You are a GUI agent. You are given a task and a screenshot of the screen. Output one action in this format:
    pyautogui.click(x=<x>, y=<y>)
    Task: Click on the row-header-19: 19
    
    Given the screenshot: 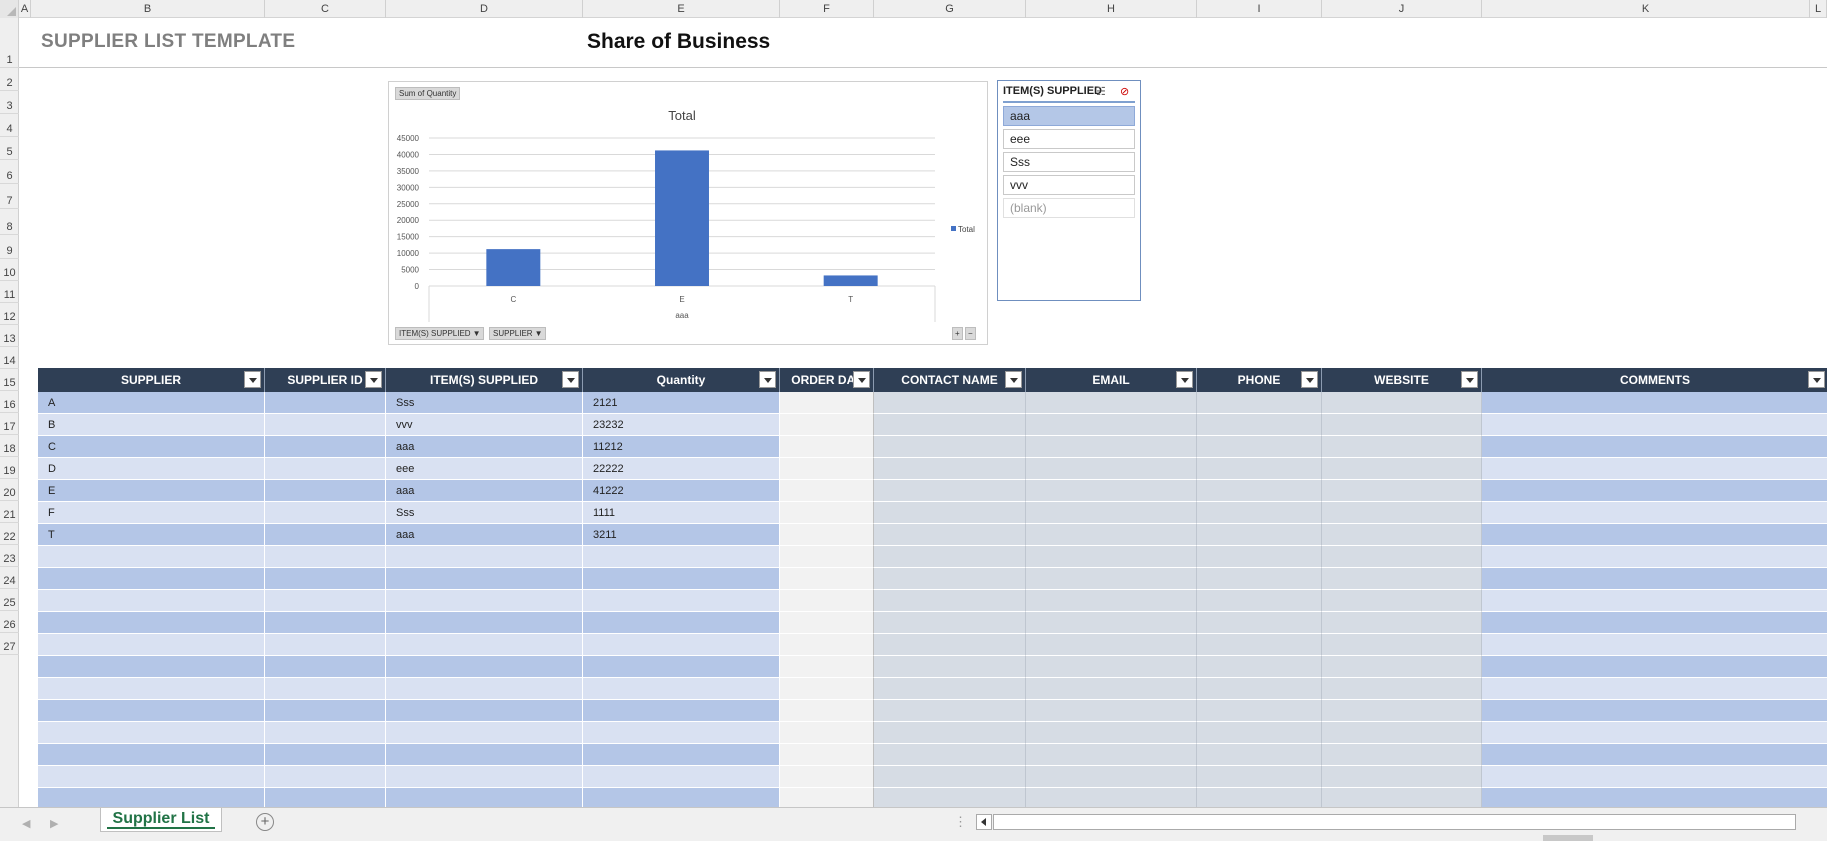 What is the action you would take?
    pyautogui.click(x=9, y=468)
    